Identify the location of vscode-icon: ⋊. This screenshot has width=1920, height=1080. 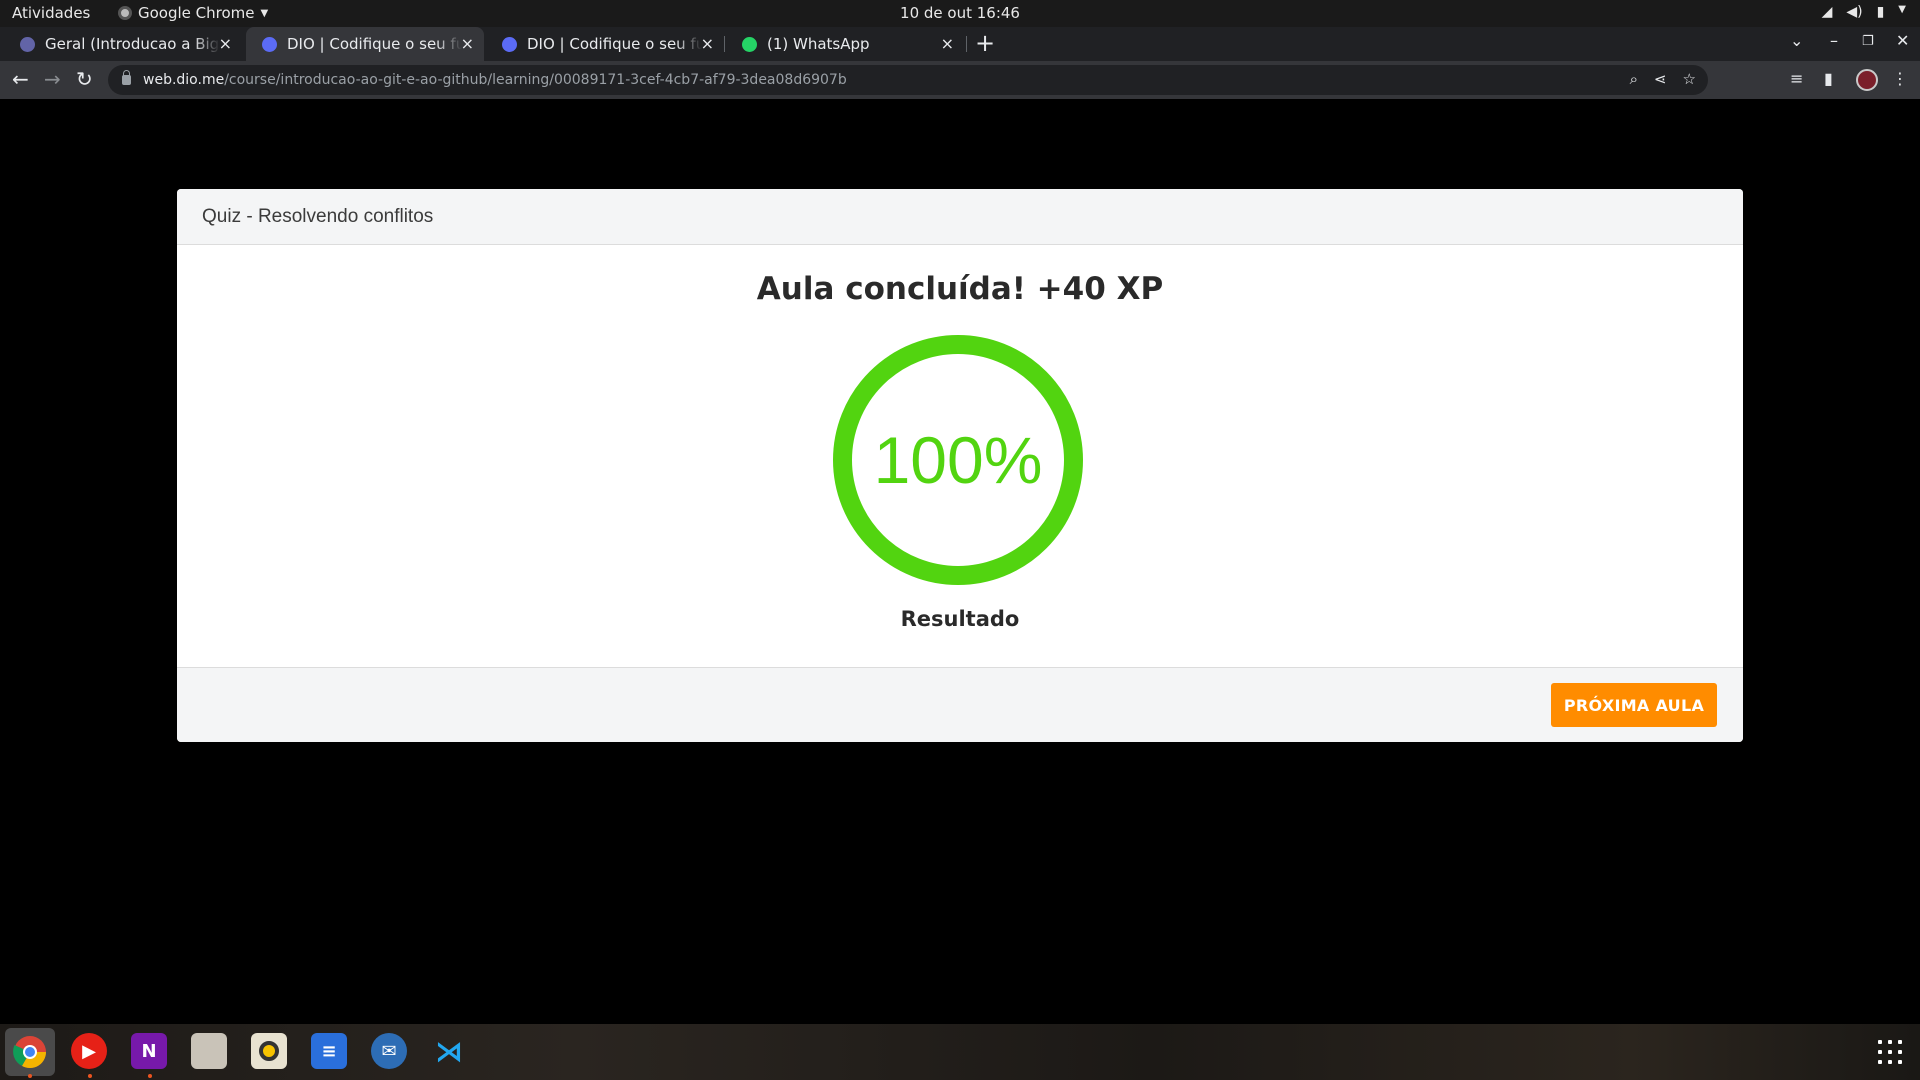
(449, 1051).